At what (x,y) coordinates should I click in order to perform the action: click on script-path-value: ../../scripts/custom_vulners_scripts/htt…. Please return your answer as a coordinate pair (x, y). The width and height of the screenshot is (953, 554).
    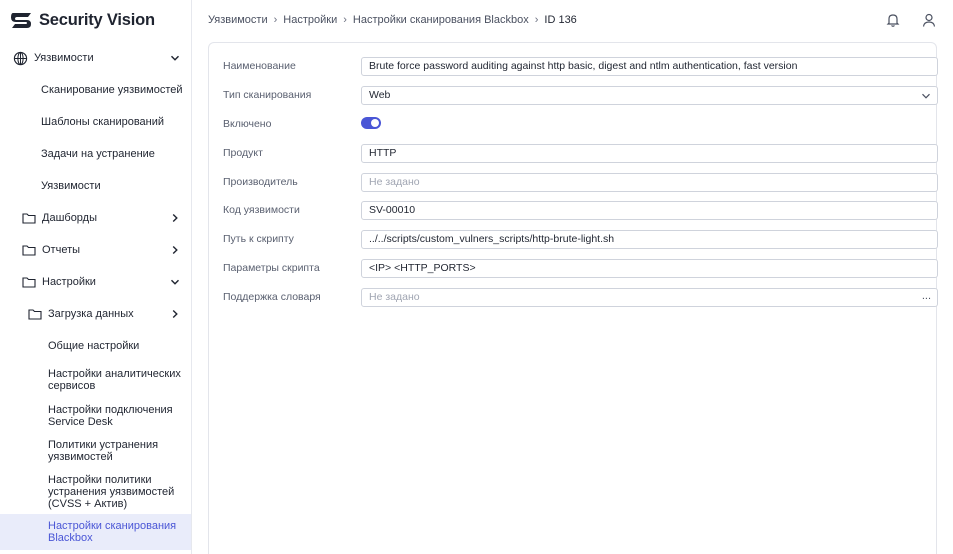
    Looking at the image, I should click on (492, 239).